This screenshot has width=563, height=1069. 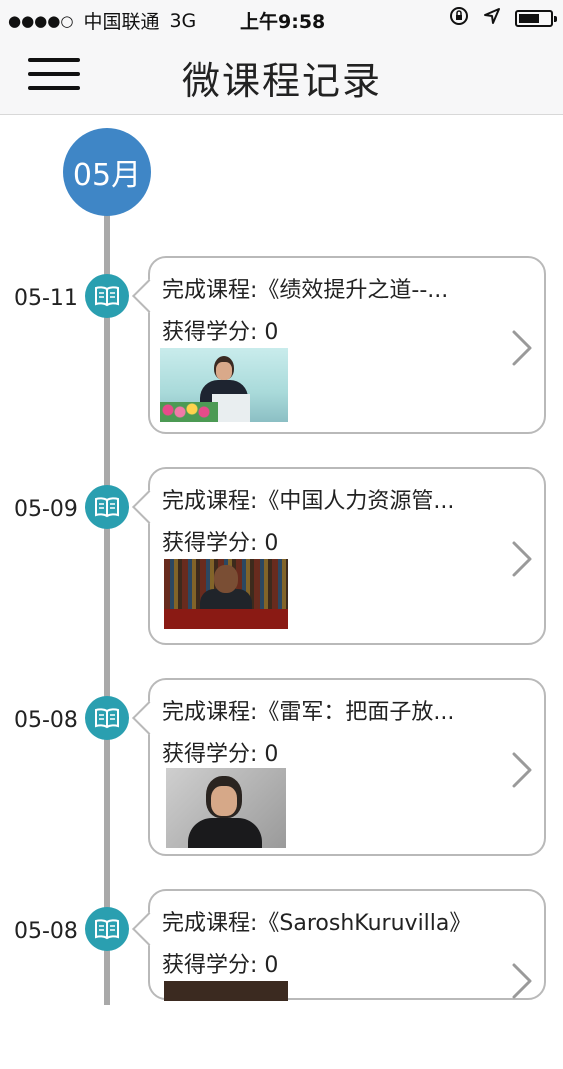 I want to click on status-left: ●●●●○ 中国联通 3G, so click(x=102, y=20).